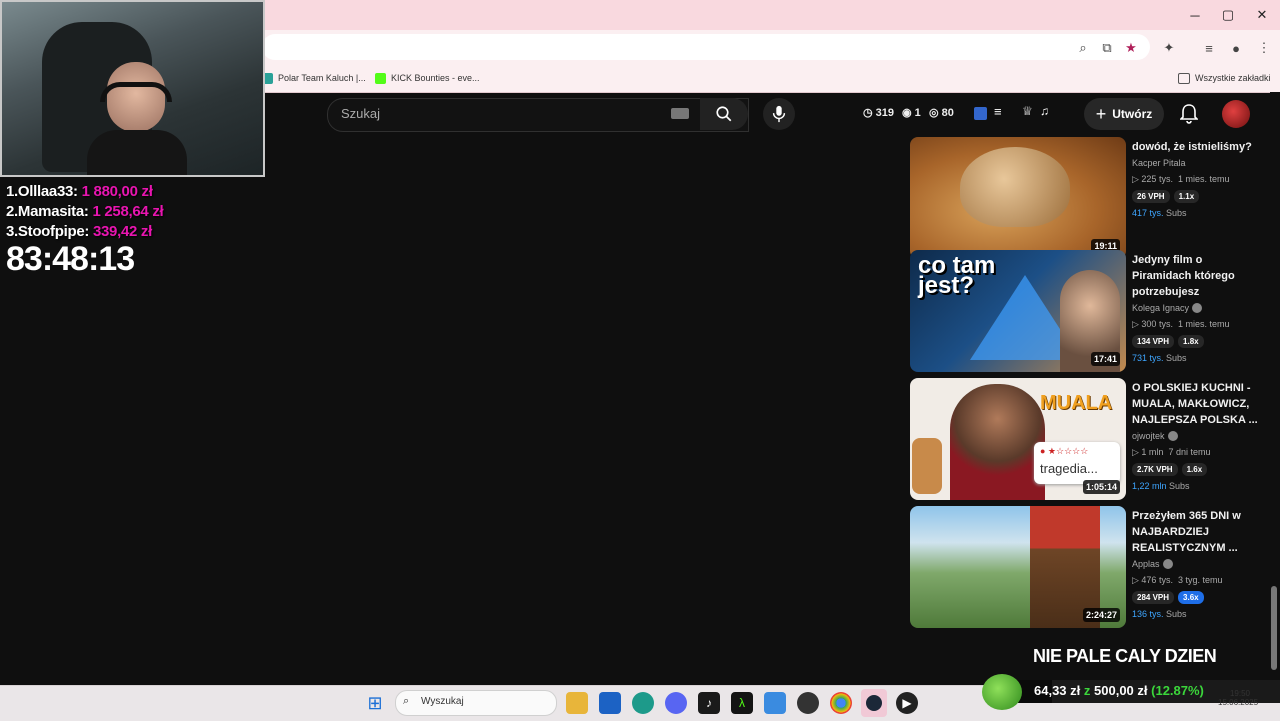 The image size is (1280, 721). I want to click on video-thumbnail: 2:24:27, so click(1018, 567).